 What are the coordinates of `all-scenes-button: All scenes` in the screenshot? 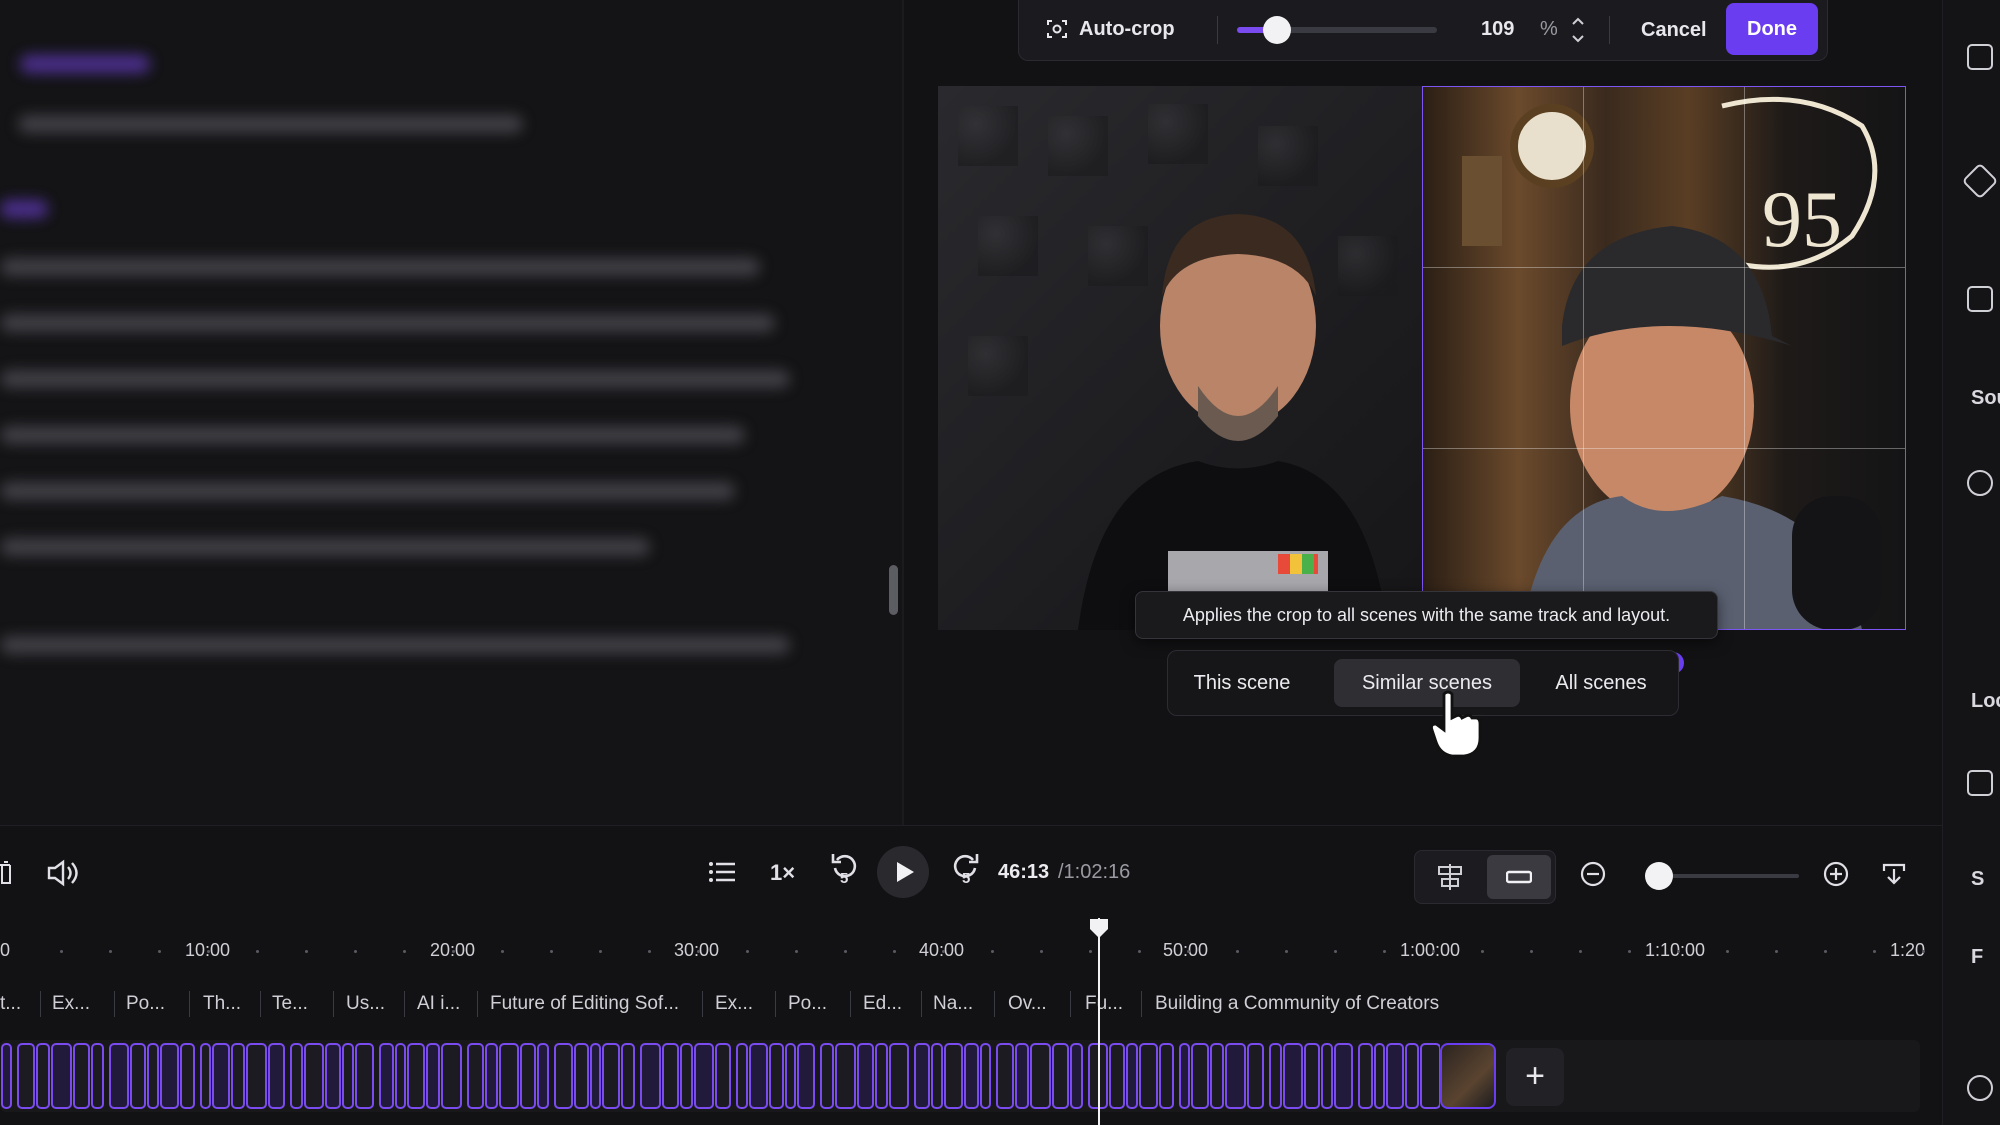 It's located at (1601, 683).